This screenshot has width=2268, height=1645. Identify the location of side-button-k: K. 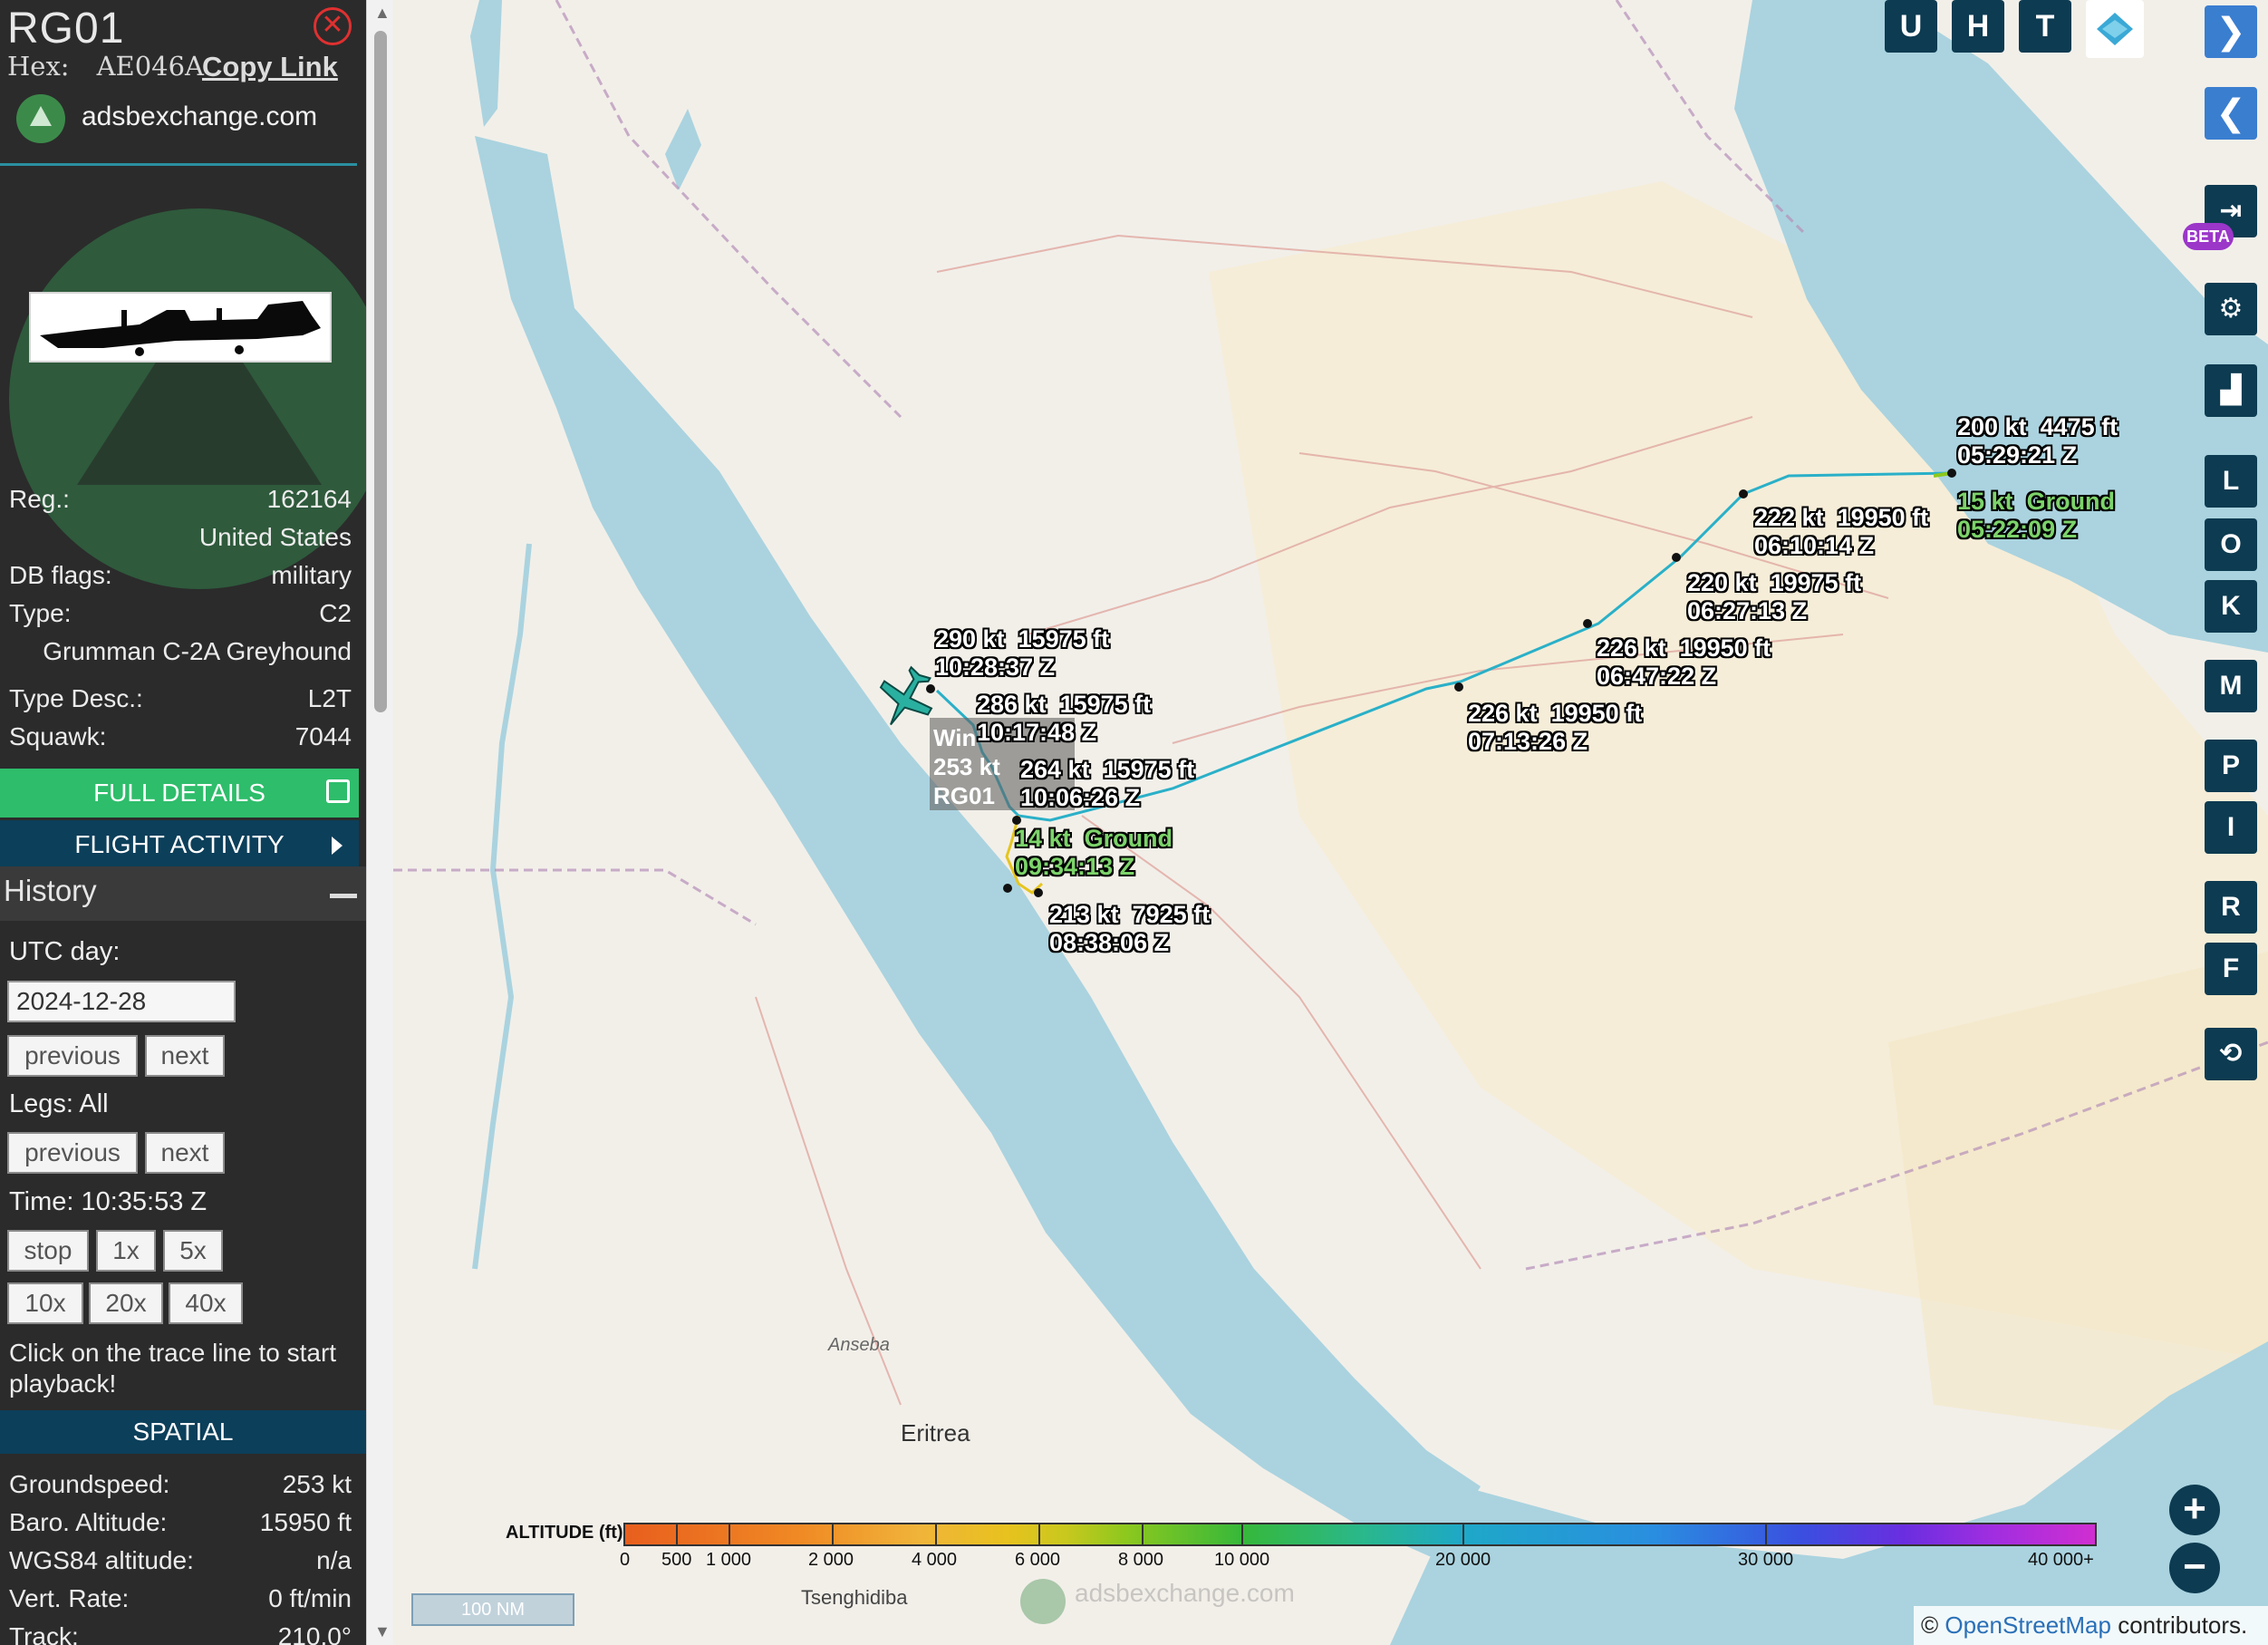
(2231, 607).